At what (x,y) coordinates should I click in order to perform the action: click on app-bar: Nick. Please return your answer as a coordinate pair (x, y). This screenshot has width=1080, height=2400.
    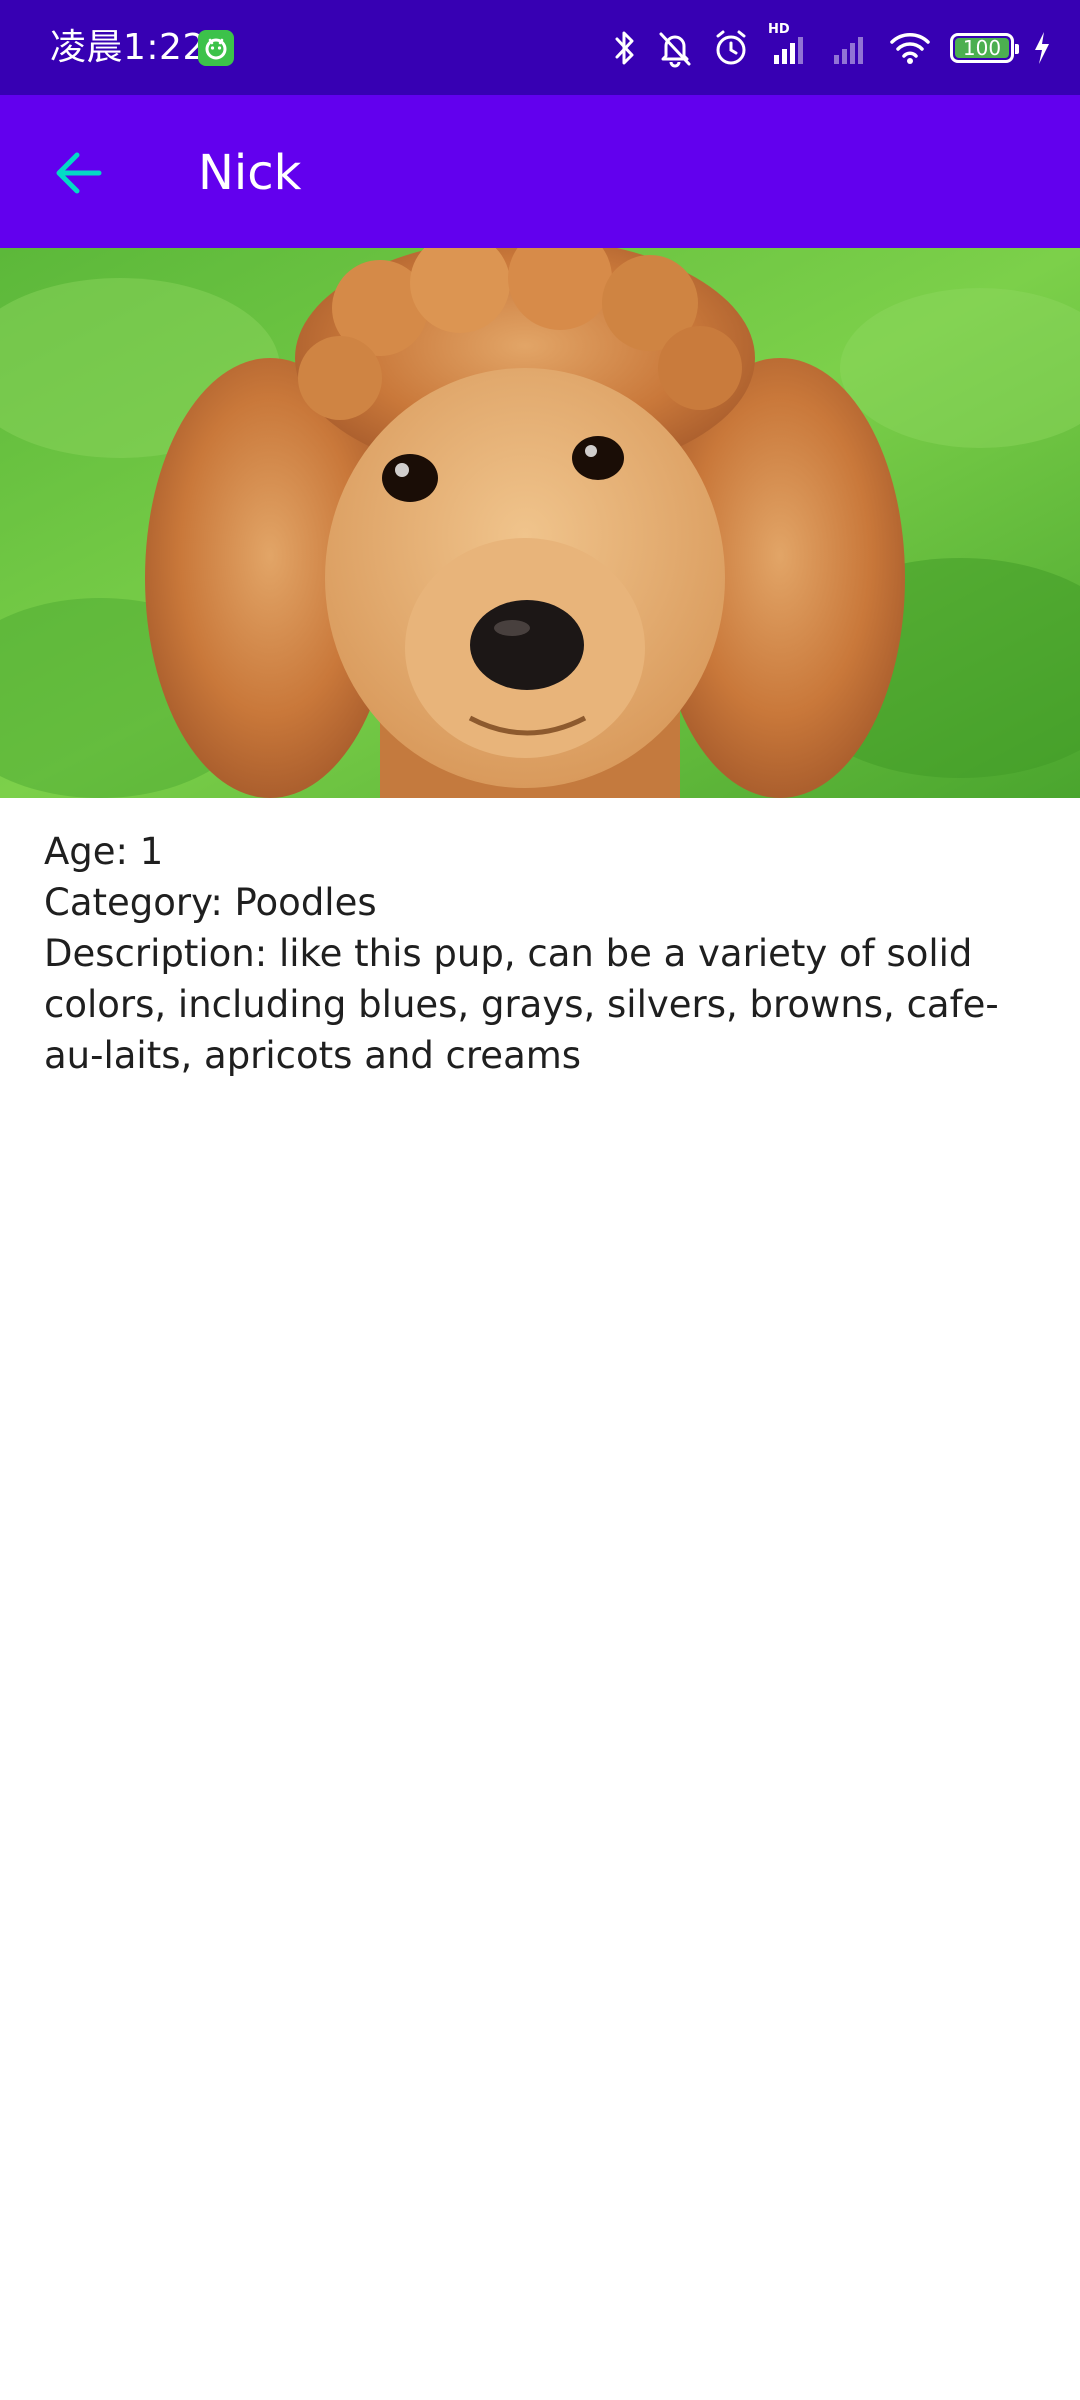
    Looking at the image, I should click on (540, 171).